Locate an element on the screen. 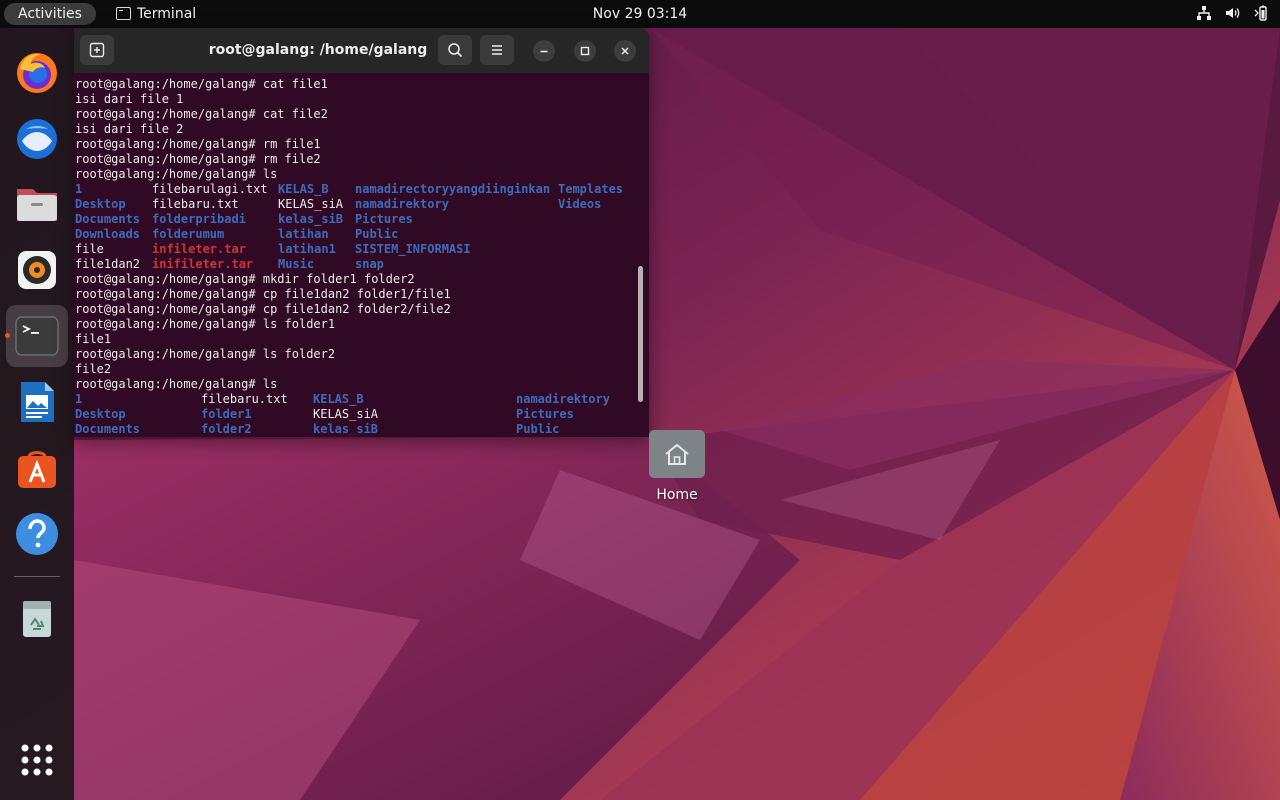  dock-help is located at coordinates (37, 534).